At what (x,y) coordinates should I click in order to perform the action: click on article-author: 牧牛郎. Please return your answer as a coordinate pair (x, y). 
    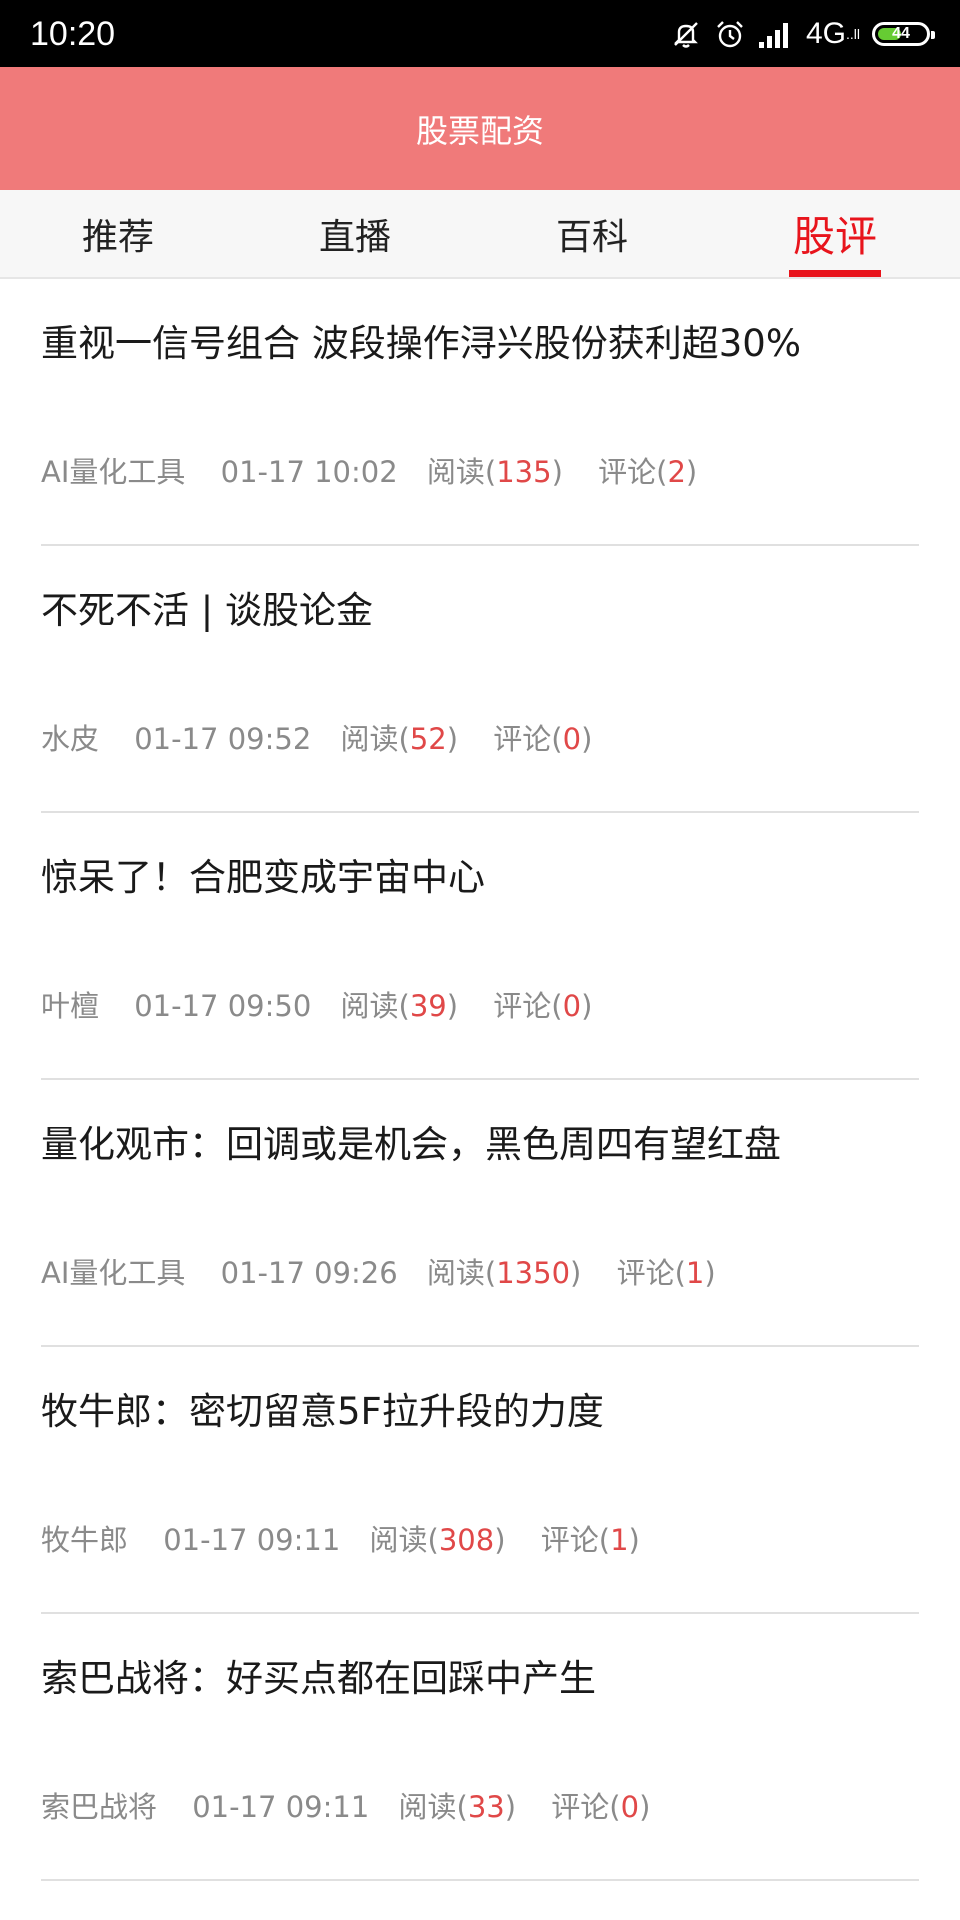
    Looking at the image, I should click on (85, 1540).